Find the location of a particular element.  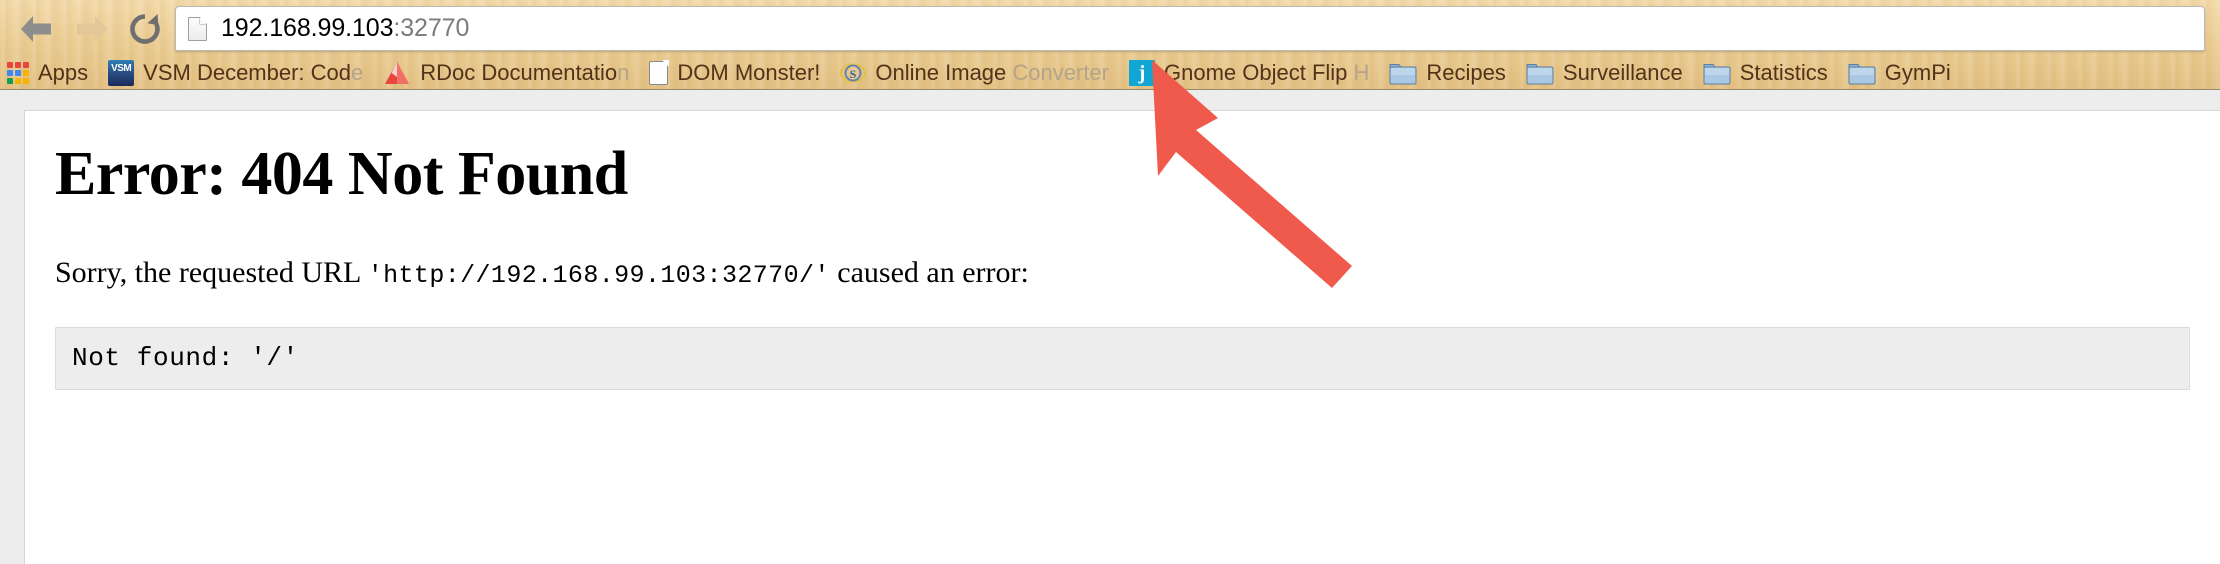

bookmark-vsm-december: VSM VSM December: Code is located at coordinates (235, 73).